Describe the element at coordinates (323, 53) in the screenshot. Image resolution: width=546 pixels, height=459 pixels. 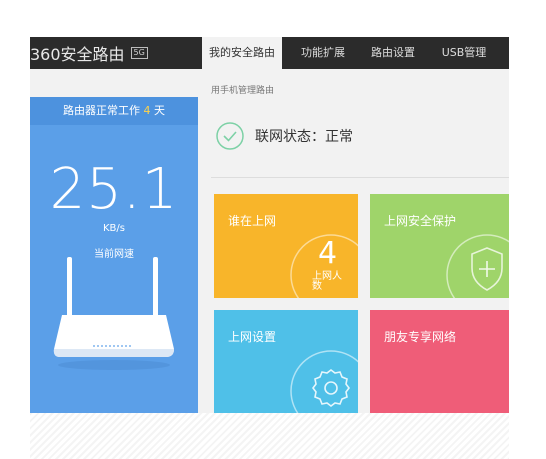
I see `tab-extensions: 功能扩展` at that location.